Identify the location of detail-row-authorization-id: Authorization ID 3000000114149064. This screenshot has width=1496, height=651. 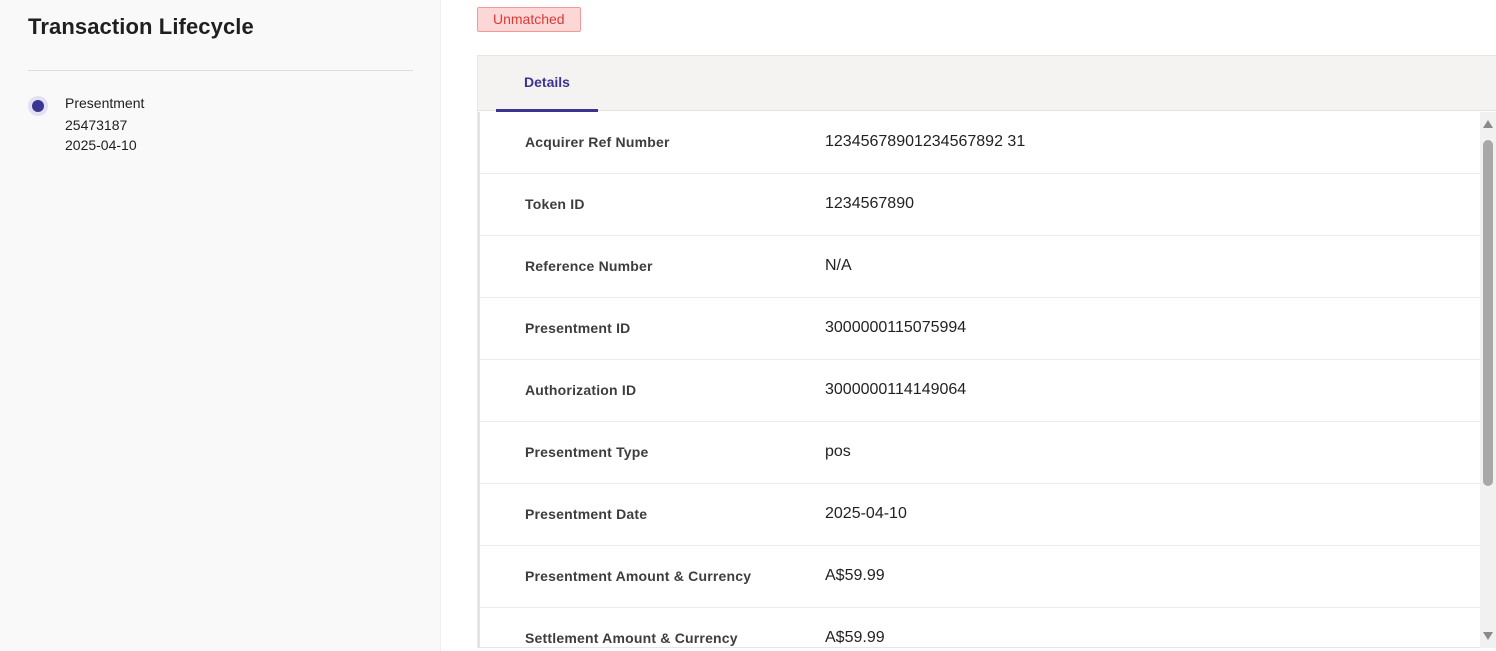
(980, 391).